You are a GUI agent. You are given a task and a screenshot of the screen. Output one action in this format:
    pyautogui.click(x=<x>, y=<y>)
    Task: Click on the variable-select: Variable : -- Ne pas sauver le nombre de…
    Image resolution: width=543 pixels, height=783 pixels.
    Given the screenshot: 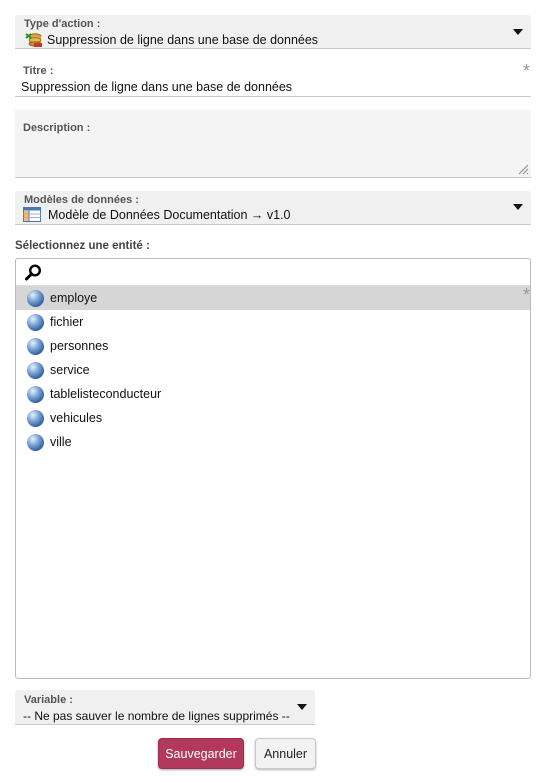 What is the action you would take?
    pyautogui.click(x=165, y=707)
    